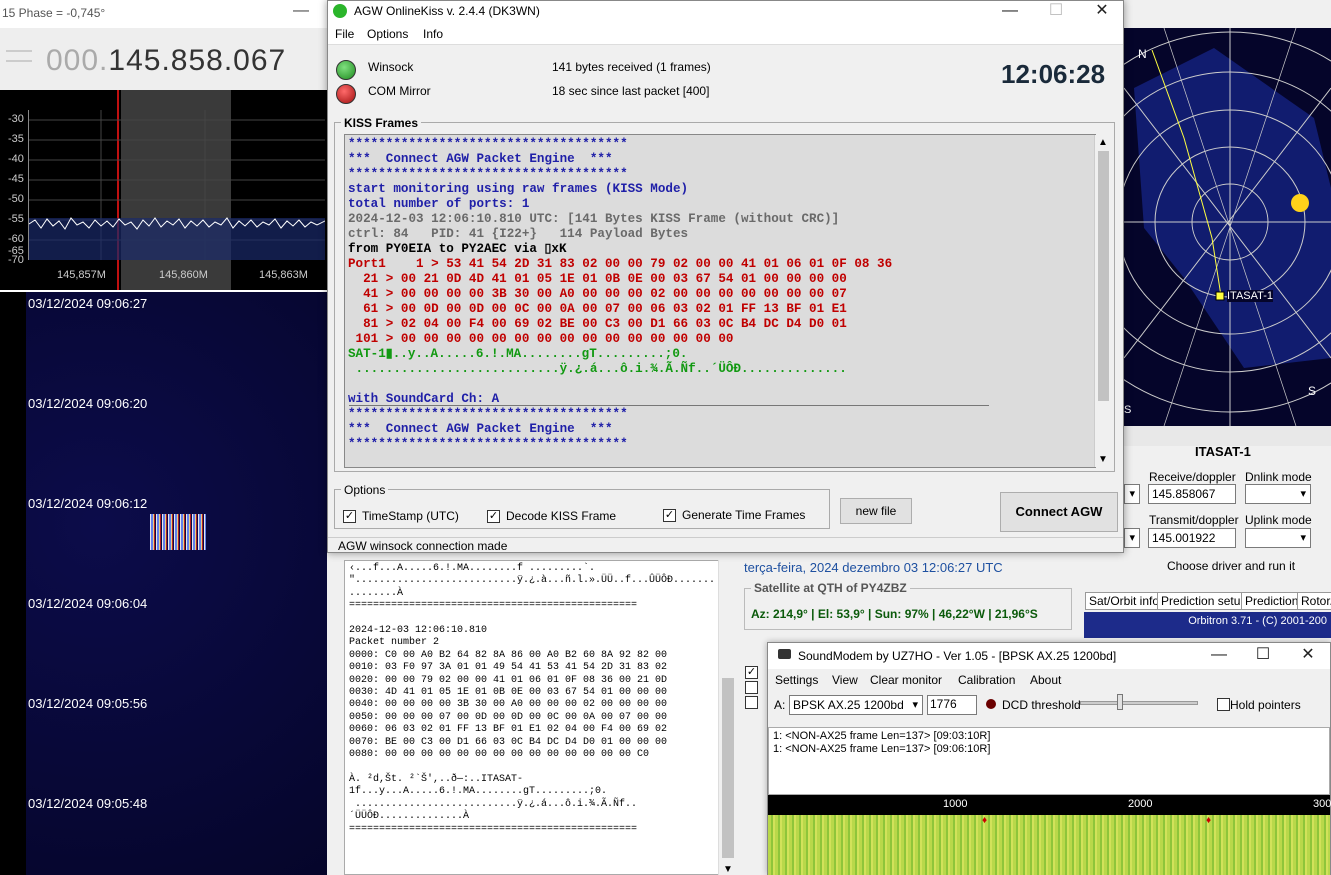 The image size is (1331, 875). I want to click on dl-mode-label: Dnlink mode, so click(1278, 477).